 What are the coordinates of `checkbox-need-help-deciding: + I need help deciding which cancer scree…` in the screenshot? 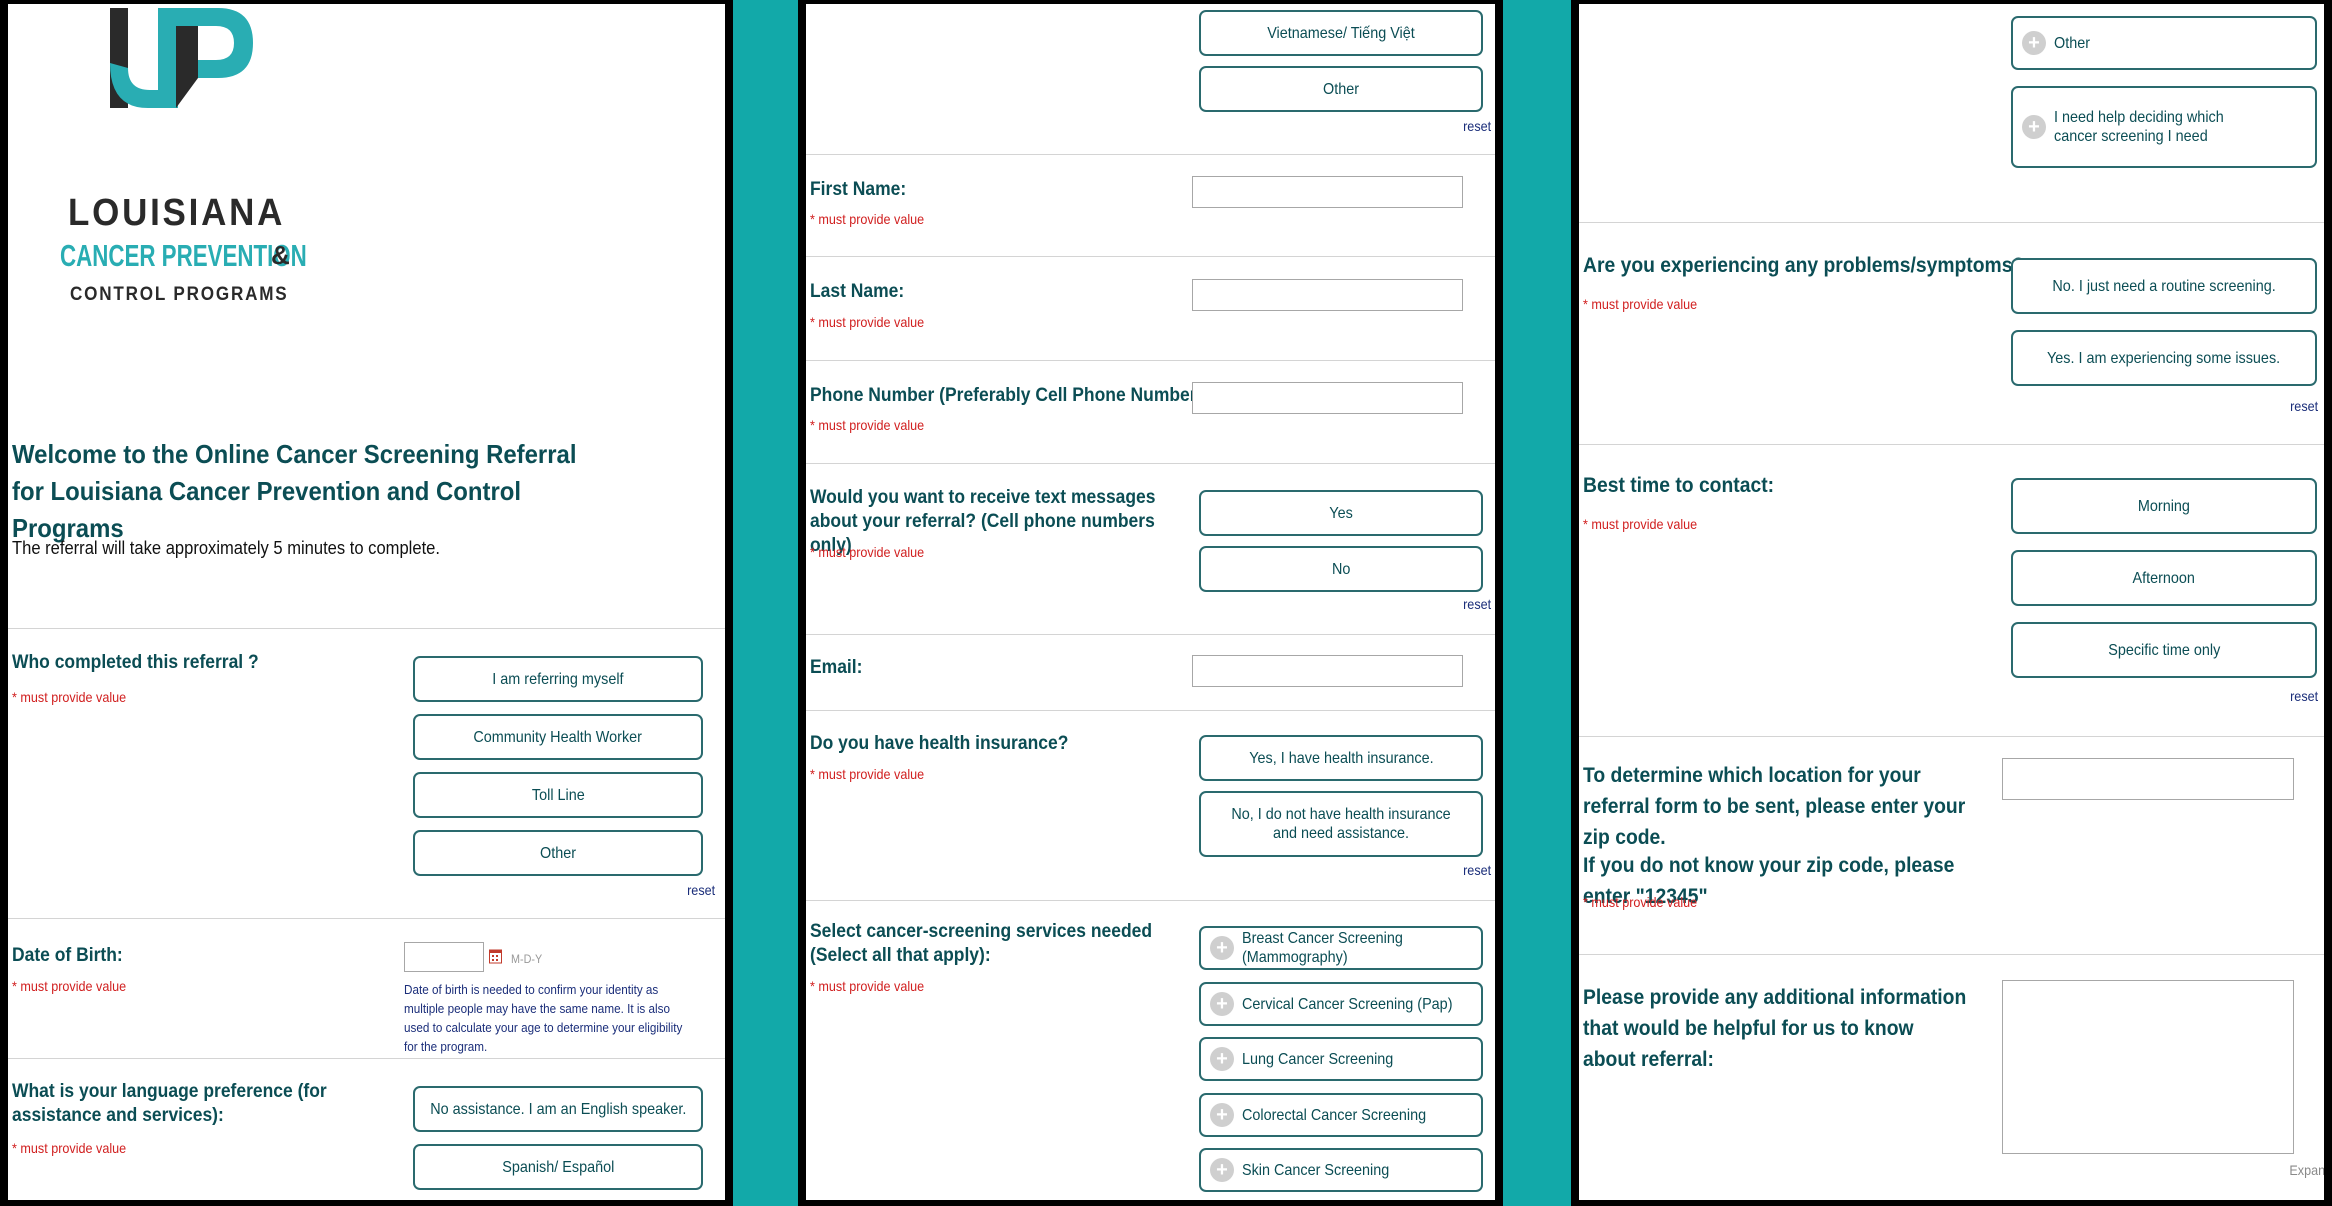 It's located at (2164, 127).